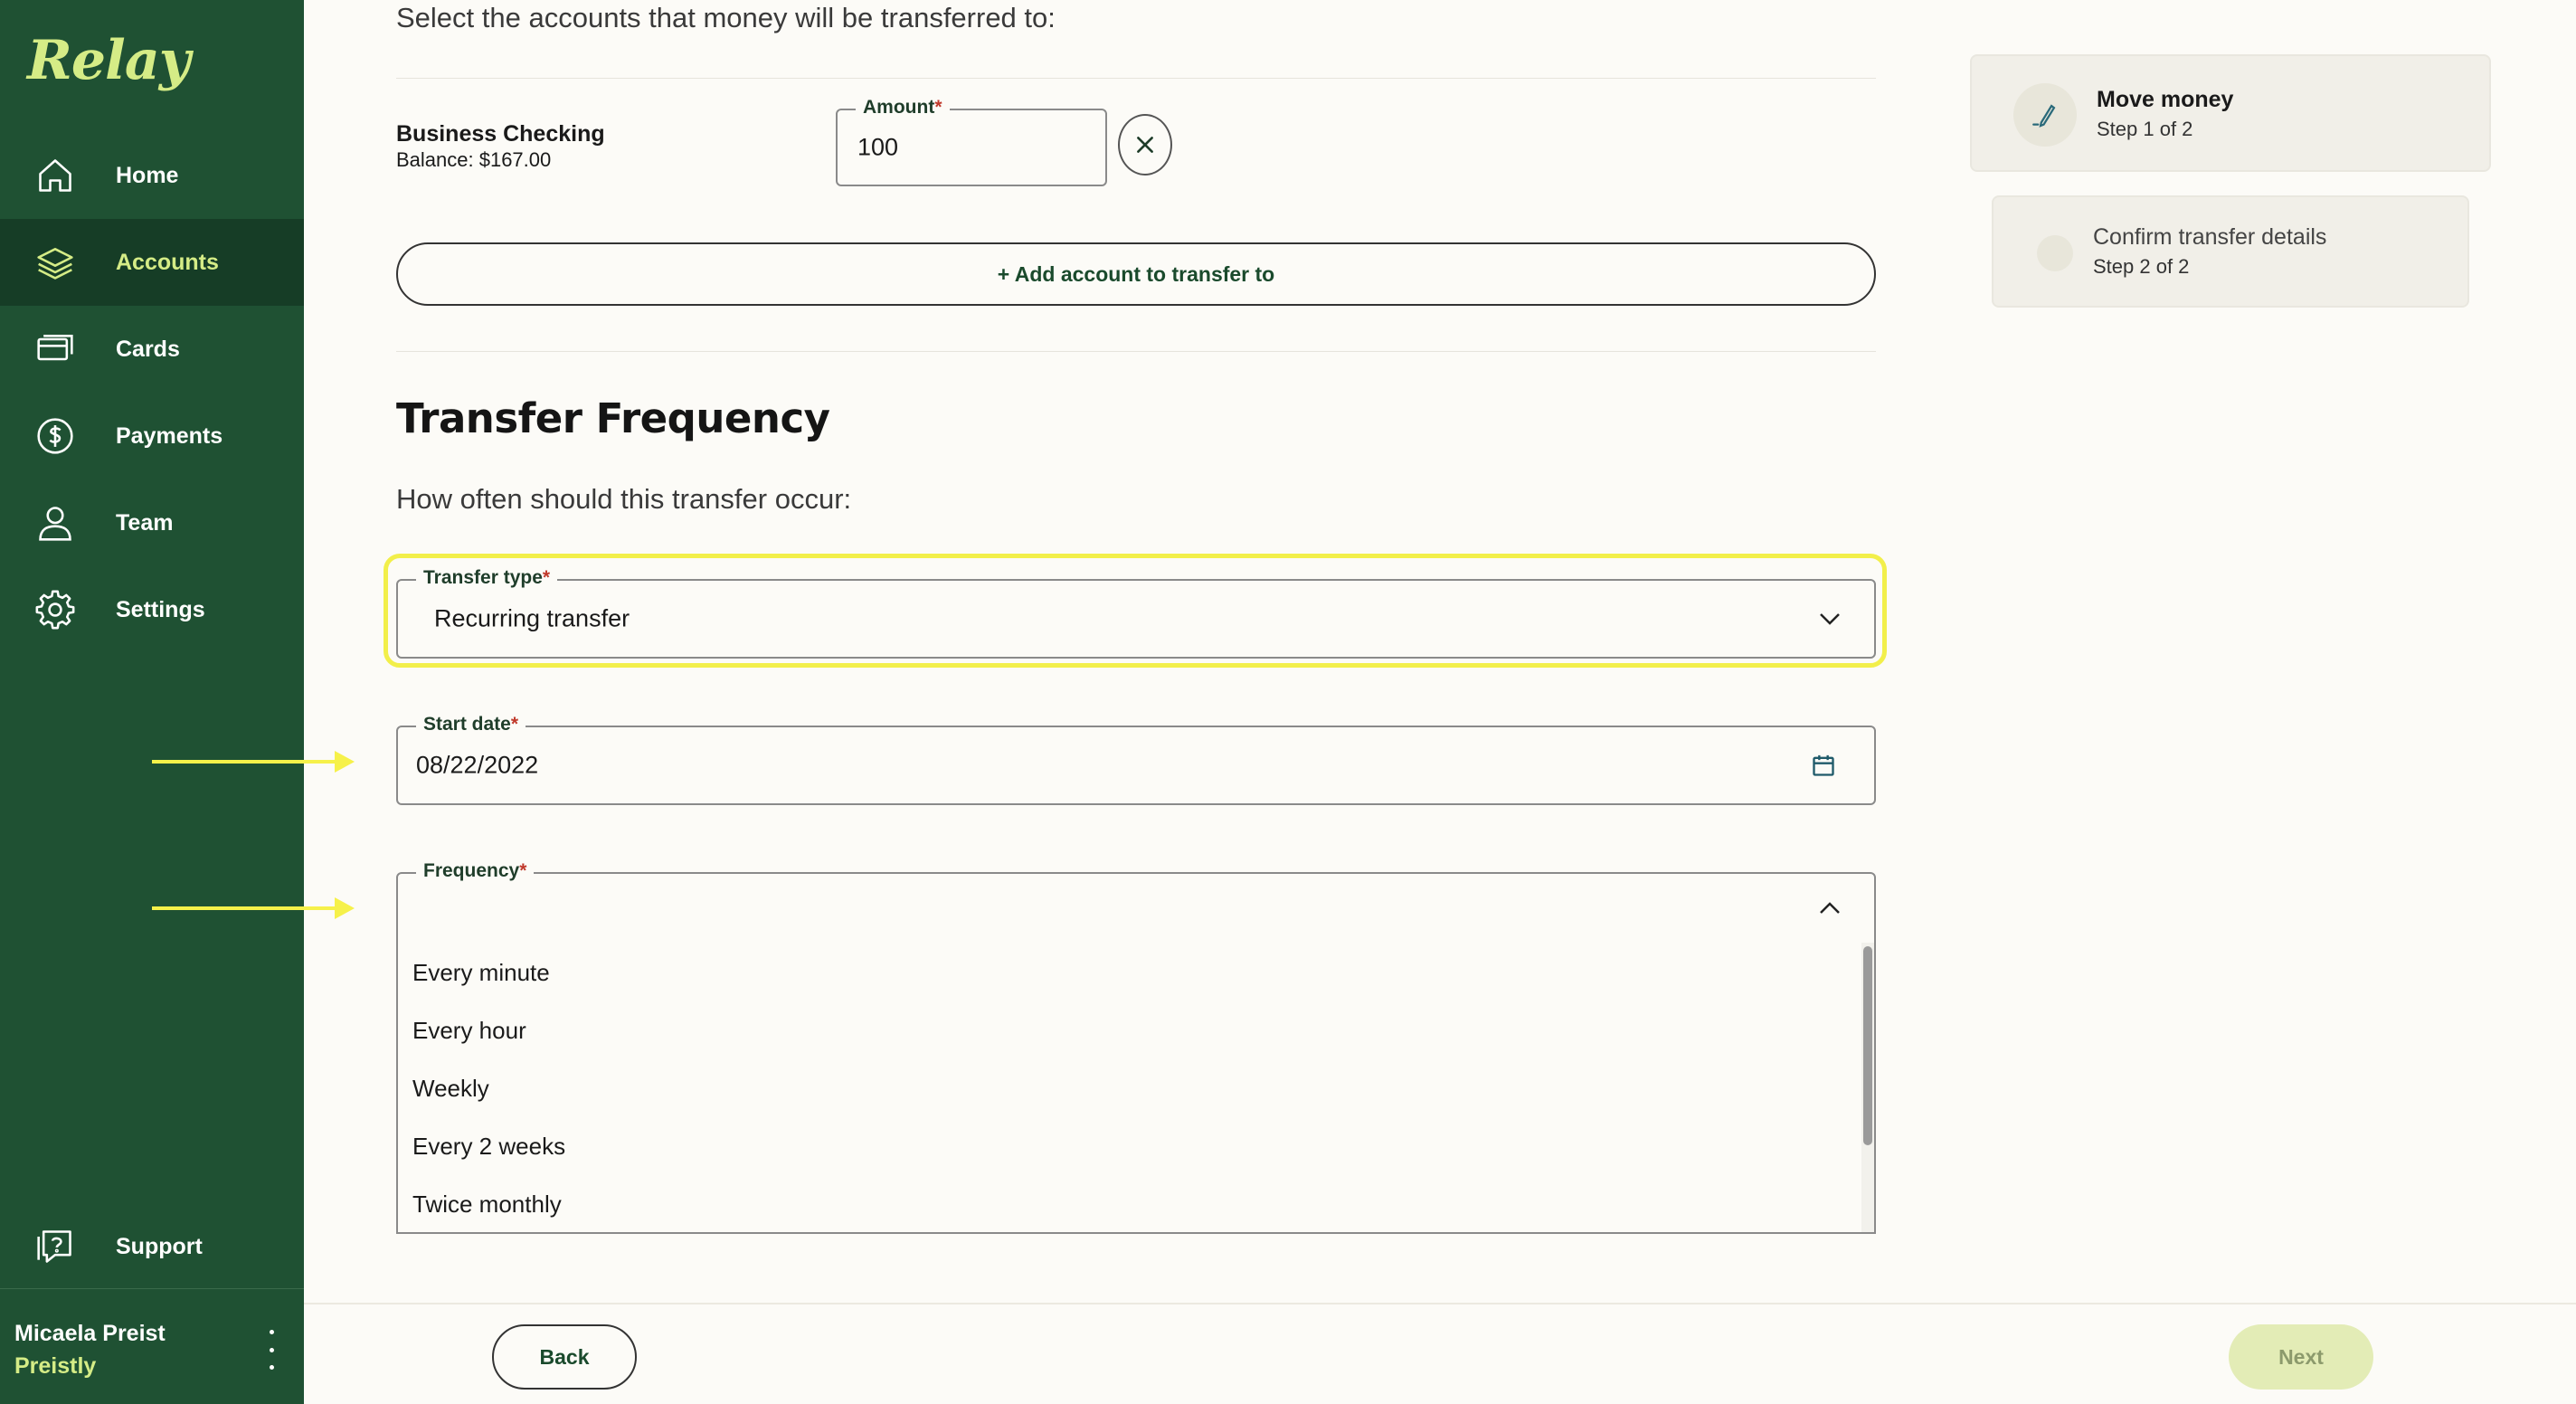 Image resolution: width=2576 pixels, height=1404 pixels. I want to click on start-date-value: 08/22/2022, so click(478, 765).